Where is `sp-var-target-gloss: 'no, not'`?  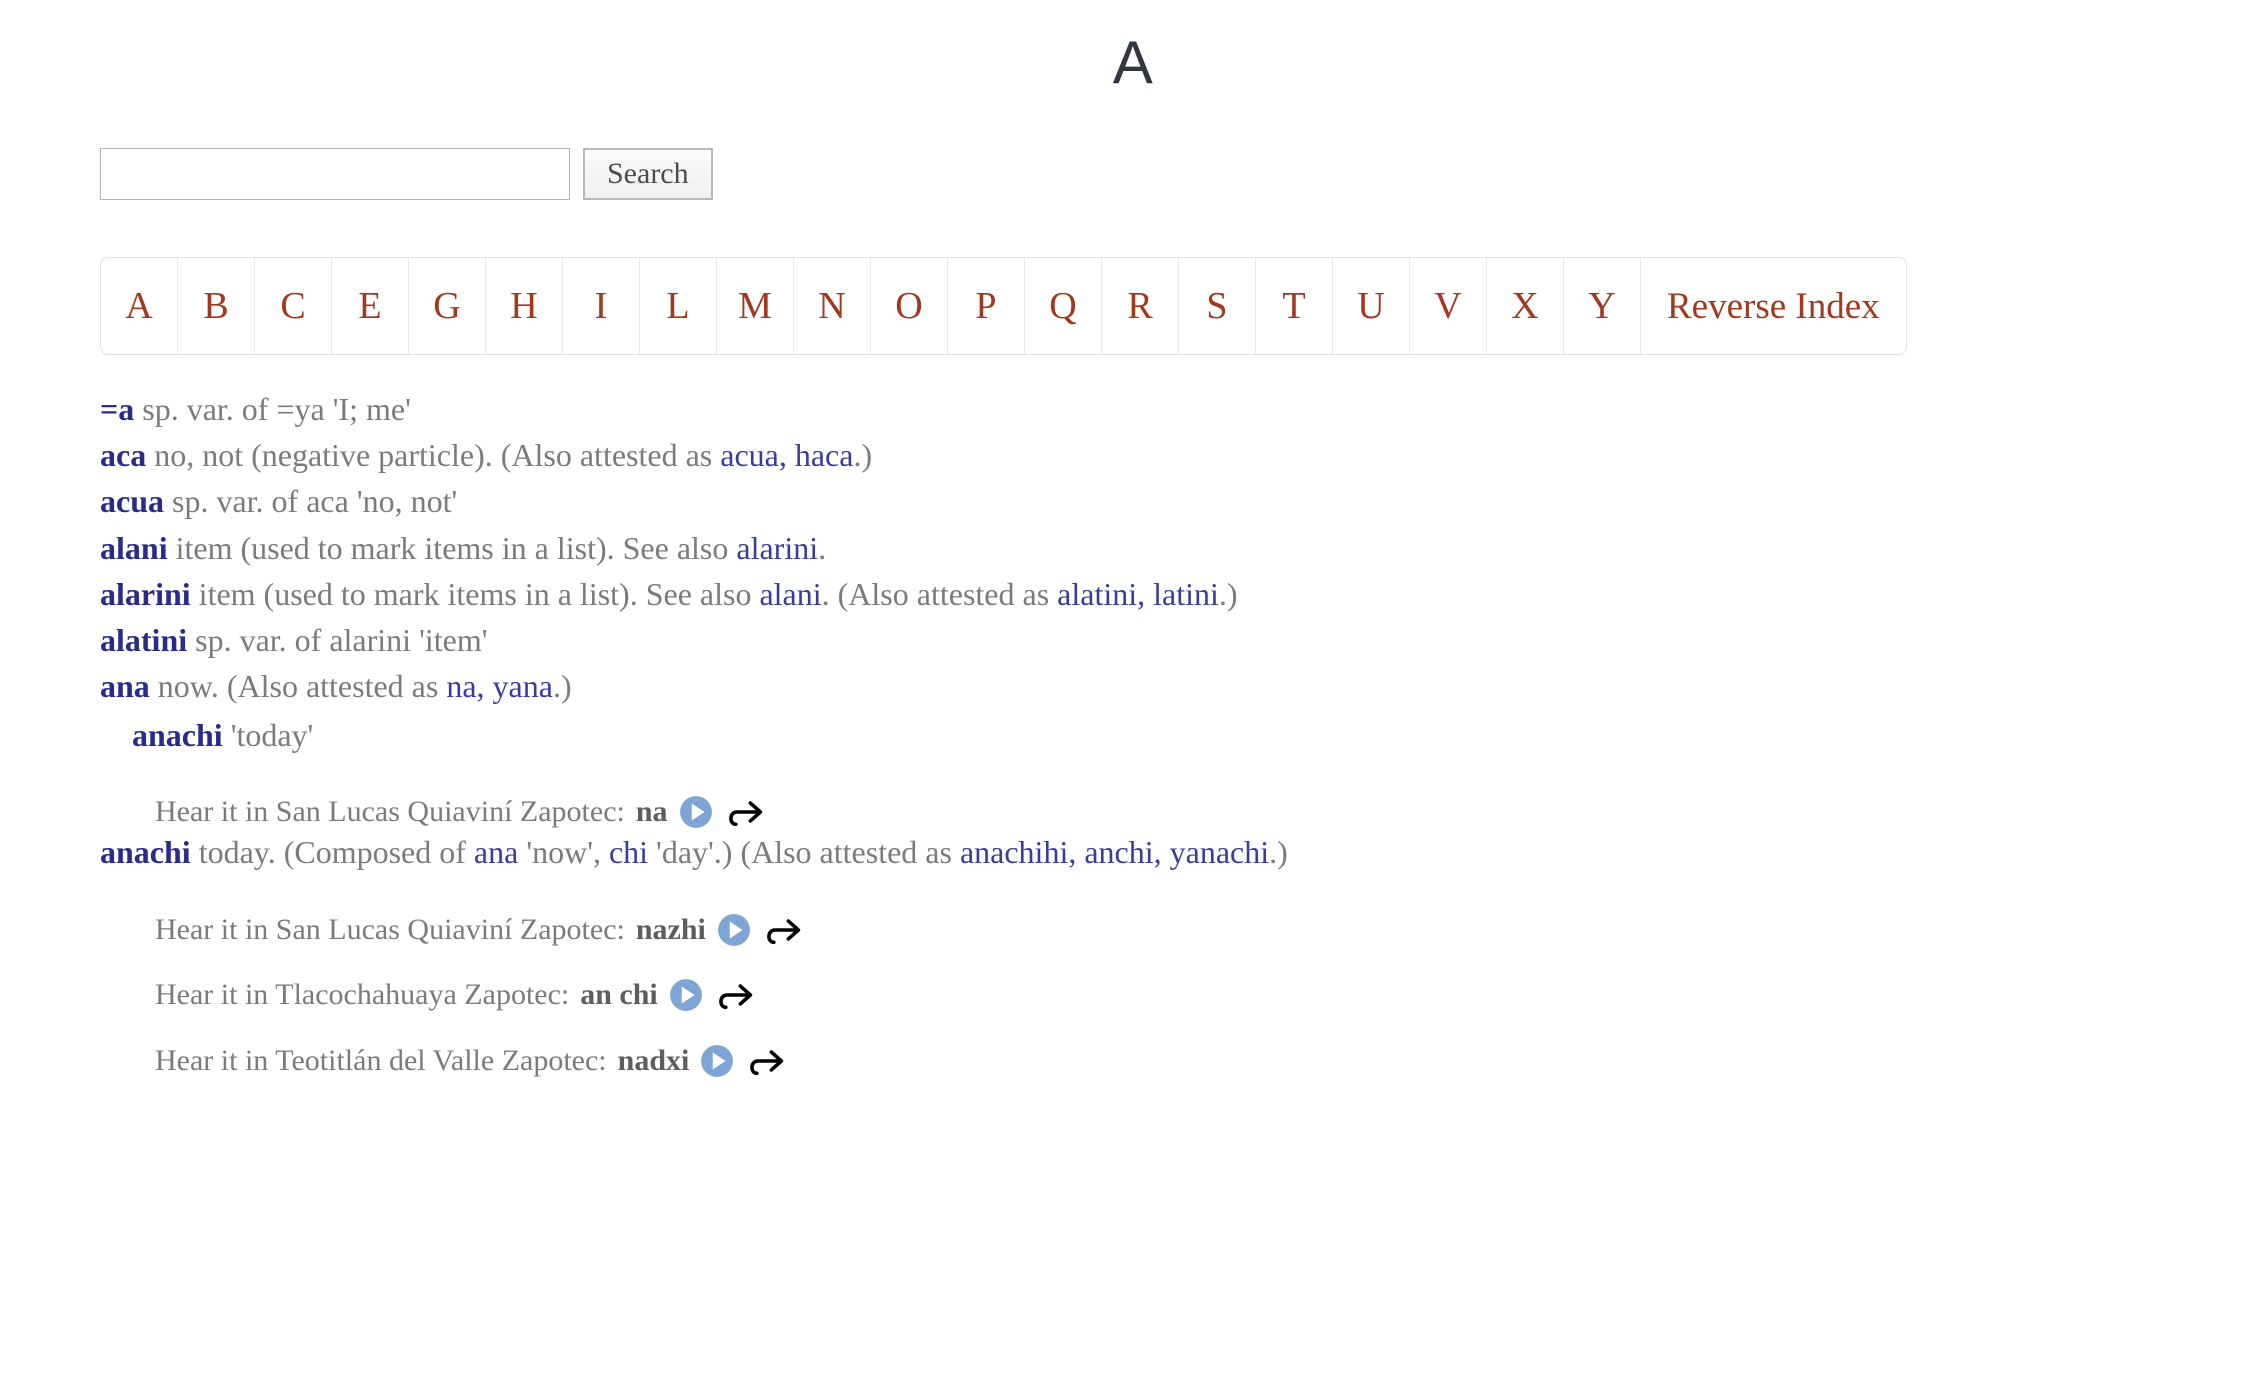
sp-var-target-gloss: 'no, not' is located at coordinates (407, 501).